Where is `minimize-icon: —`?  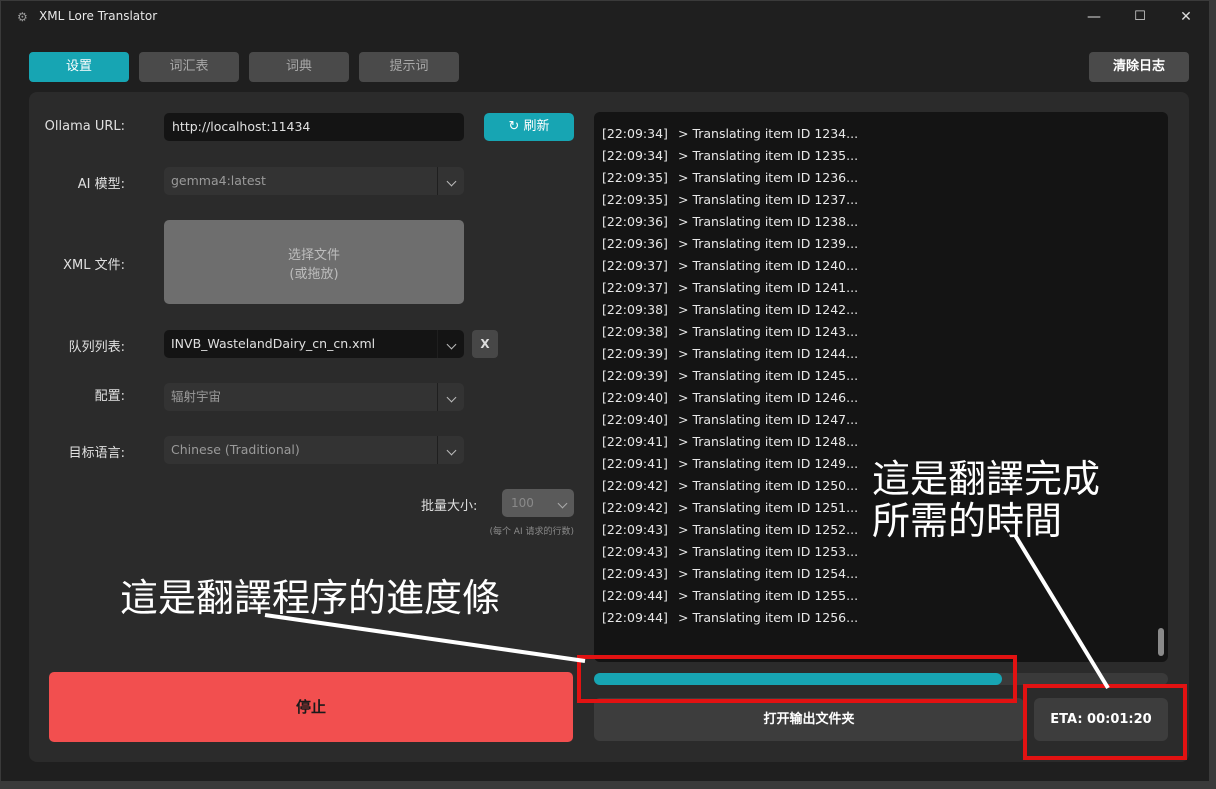 minimize-icon: — is located at coordinates (1094, 17).